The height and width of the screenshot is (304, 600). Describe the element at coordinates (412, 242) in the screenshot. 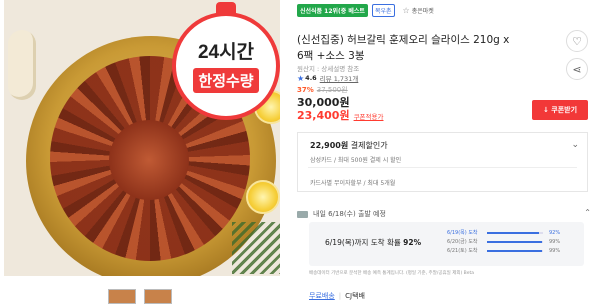

I see `delivery-probability-value: 92%` at that location.